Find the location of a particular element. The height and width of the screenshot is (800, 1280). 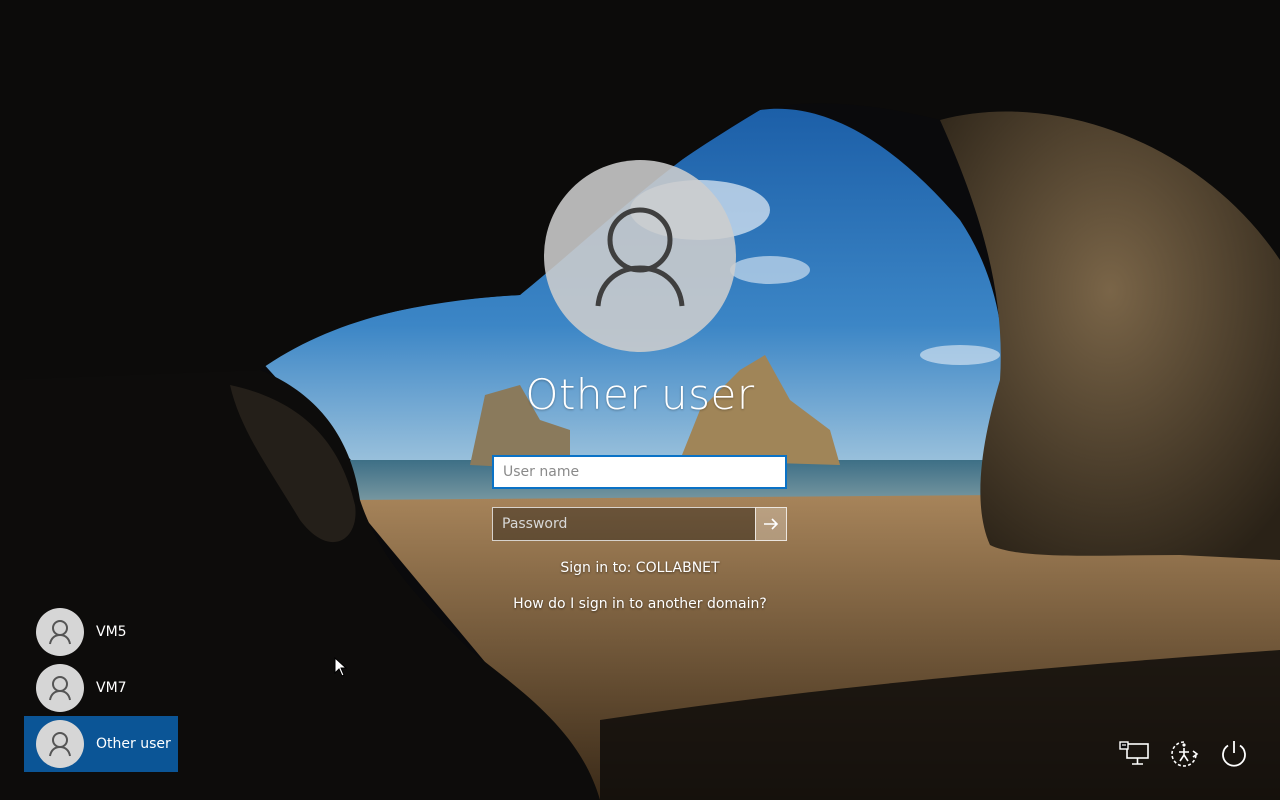

user-tile-label: VM7 is located at coordinates (111, 688).